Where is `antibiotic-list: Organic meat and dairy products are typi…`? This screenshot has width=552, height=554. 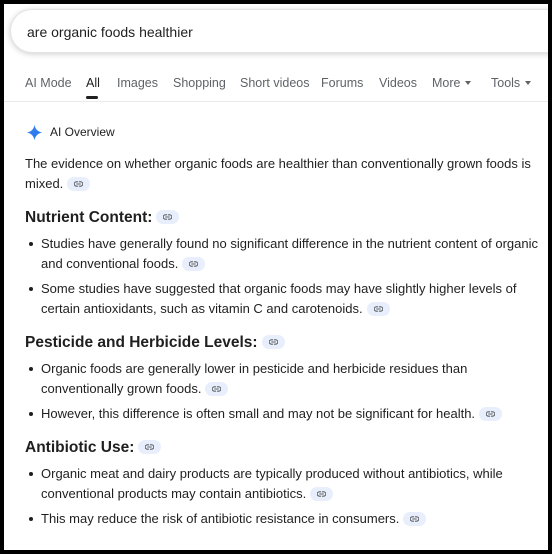 antibiotic-list: Organic meat and dairy products are typi… is located at coordinates (282, 496).